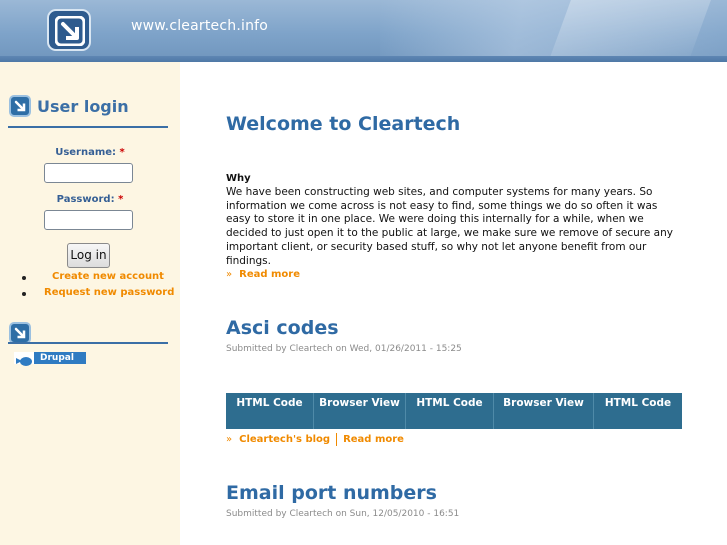  I want to click on drupal-badge: Drupal, so click(50, 359).